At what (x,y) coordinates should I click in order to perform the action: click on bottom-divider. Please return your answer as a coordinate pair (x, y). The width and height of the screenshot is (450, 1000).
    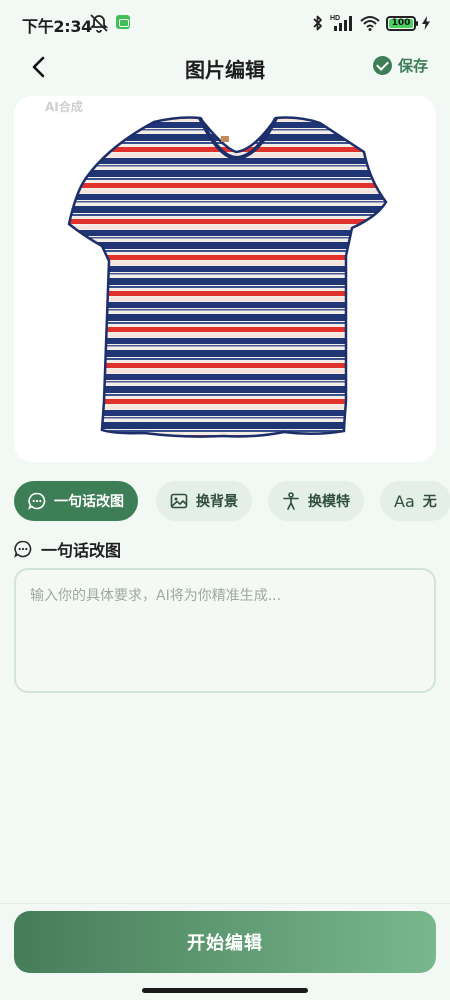
    Looking at the image, I should click on (225, 903).